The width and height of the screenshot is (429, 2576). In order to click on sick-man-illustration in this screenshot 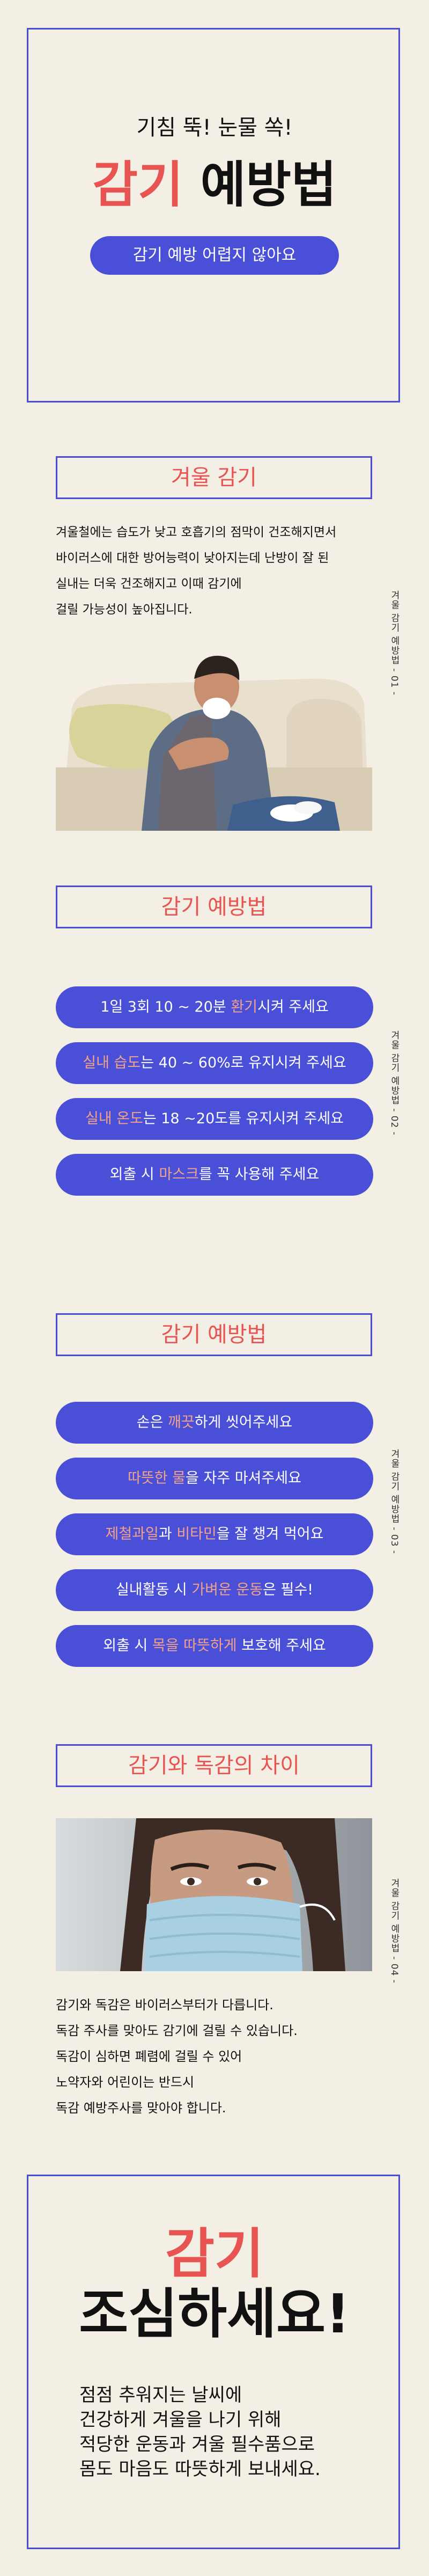, I will do `click(214, 729)`.